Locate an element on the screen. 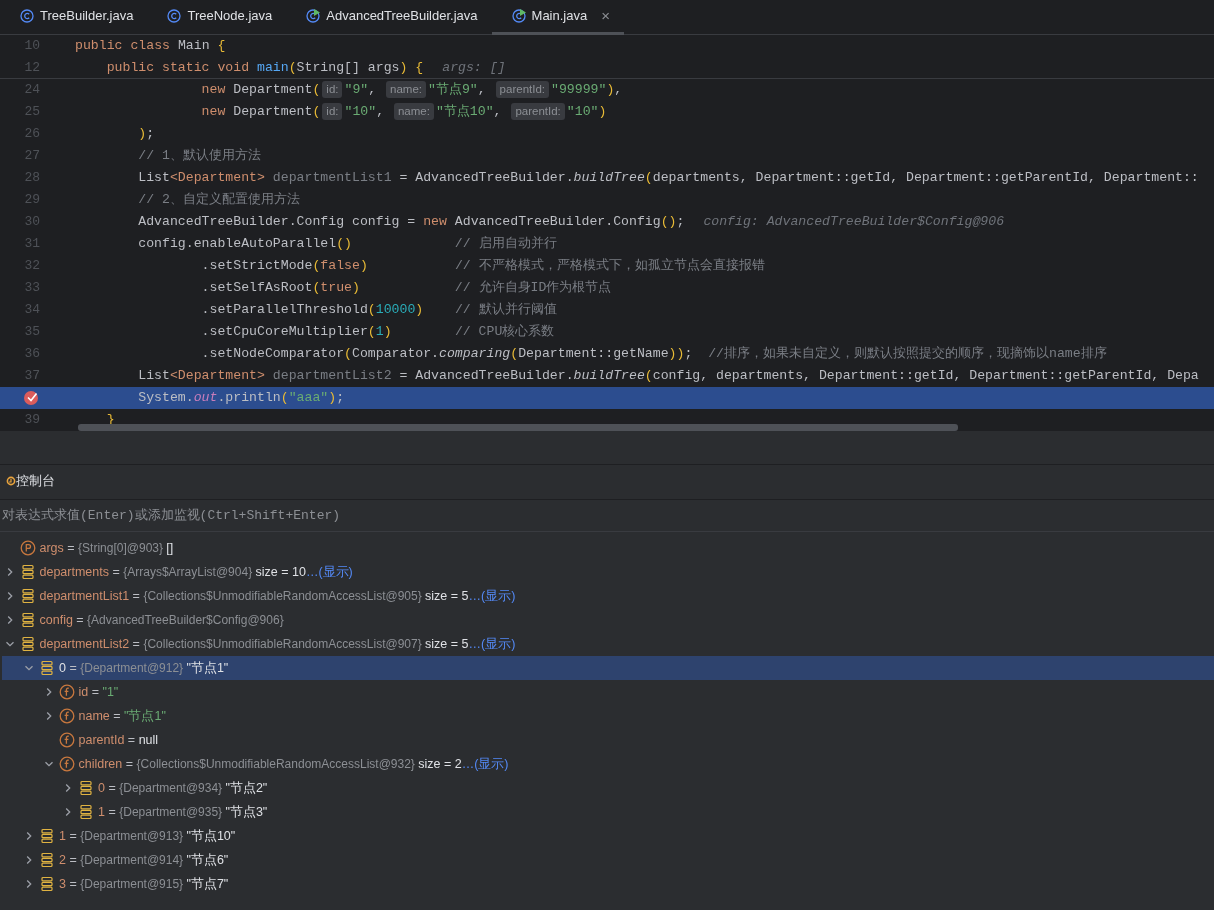  code-text: .setCpuCoreMultiplier(1) is located at coordinates (296, 332).